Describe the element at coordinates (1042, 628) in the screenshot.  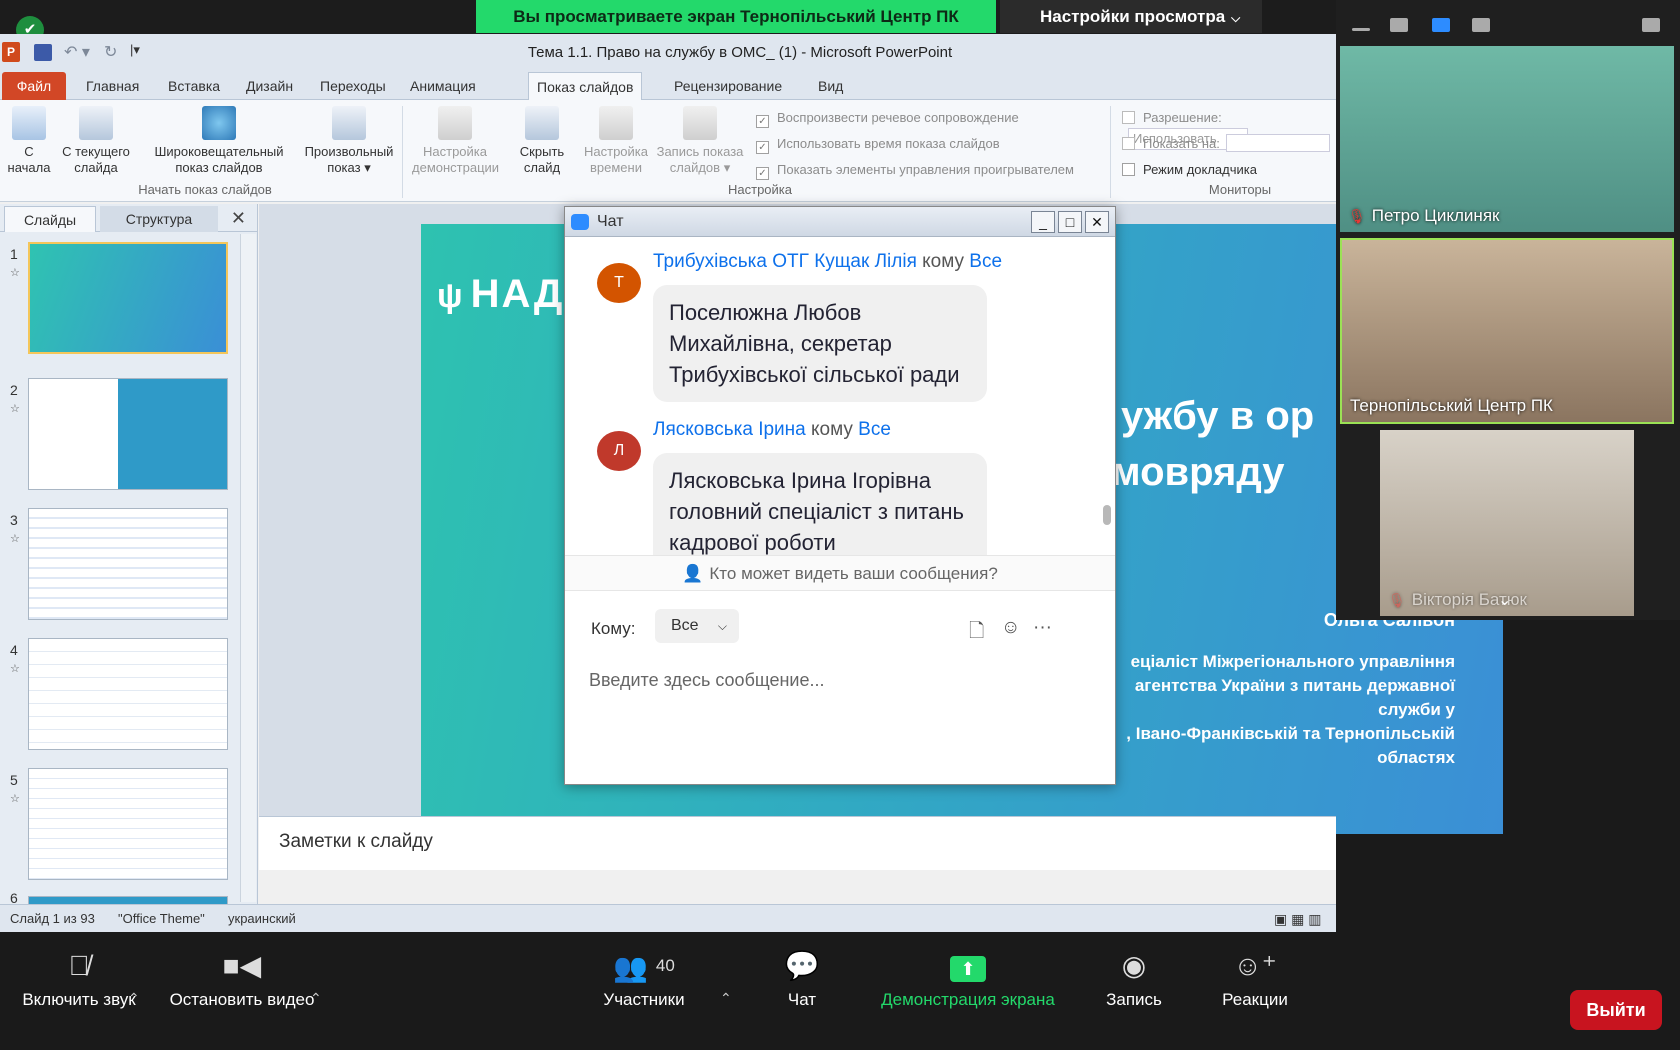
I see `more-icon: ···` at that location.